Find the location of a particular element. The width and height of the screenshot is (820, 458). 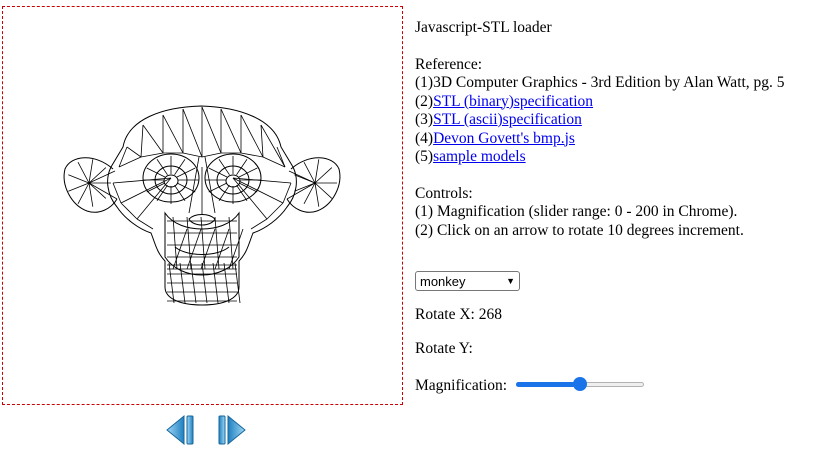

eye-left-core is located at coordinates (171, 181).